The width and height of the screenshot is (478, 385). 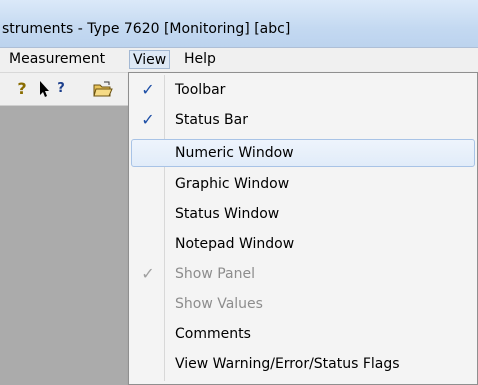 I want to click on view-menu-item-status-window: Status Window, so click(x=303, y=214).